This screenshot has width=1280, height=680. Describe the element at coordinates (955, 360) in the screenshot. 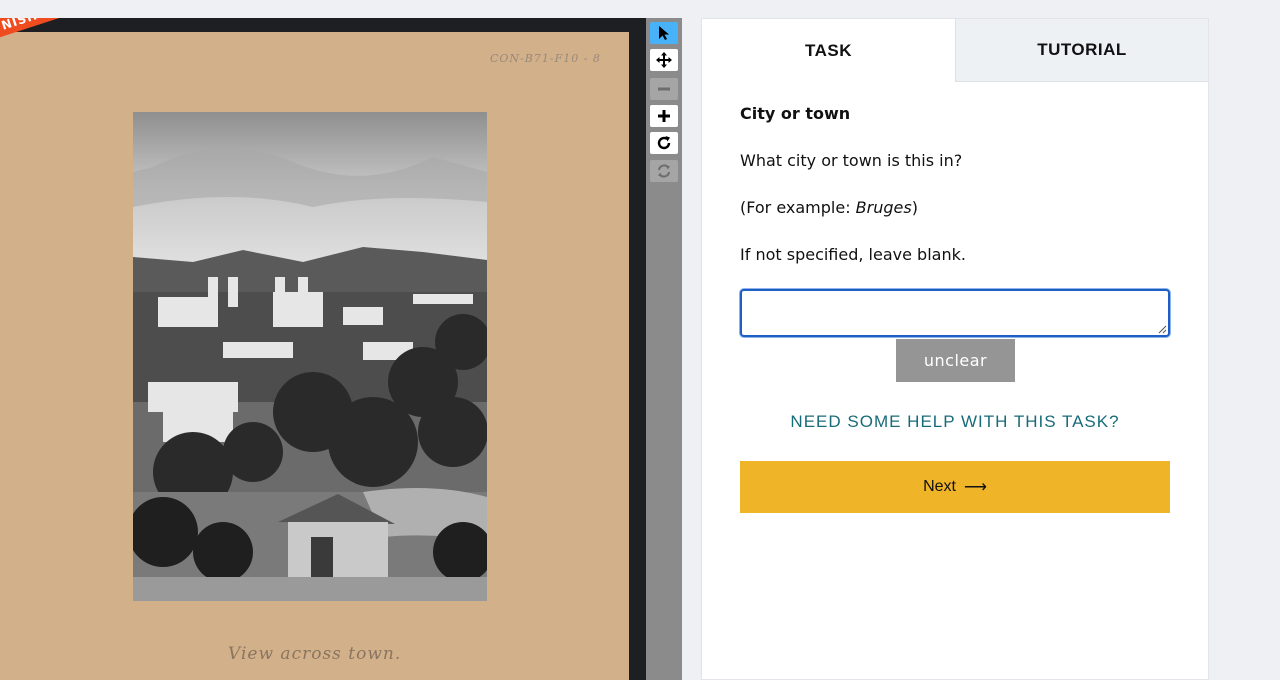

I see `unclear-button: unclear` at that location.